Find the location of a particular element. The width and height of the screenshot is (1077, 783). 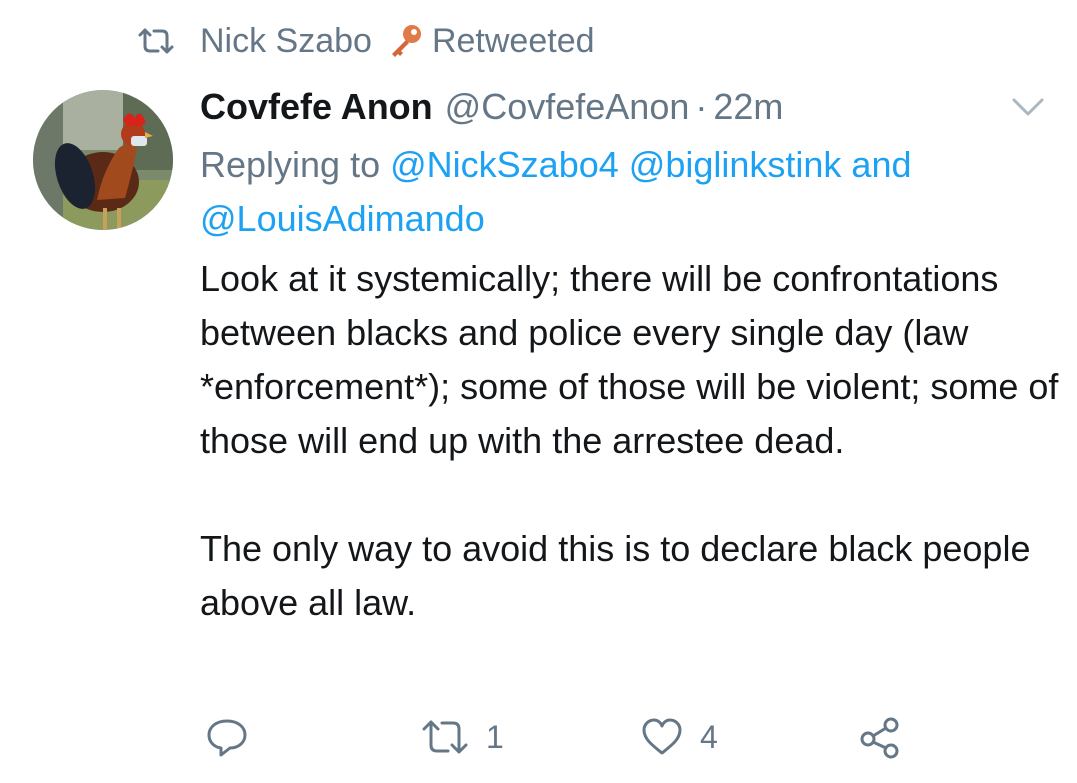

reply-mention: @NickSzabo4 is located at coordinates (504, 164).